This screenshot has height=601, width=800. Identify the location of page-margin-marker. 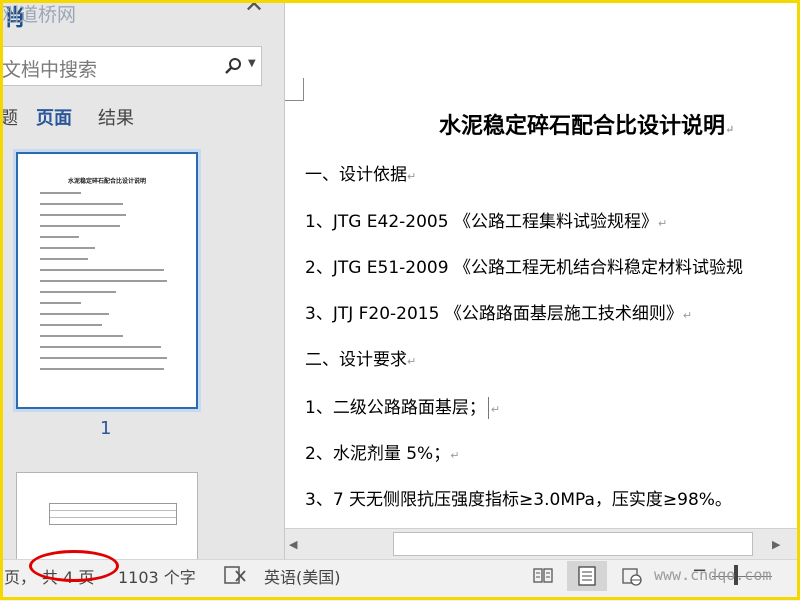
(294, 89).